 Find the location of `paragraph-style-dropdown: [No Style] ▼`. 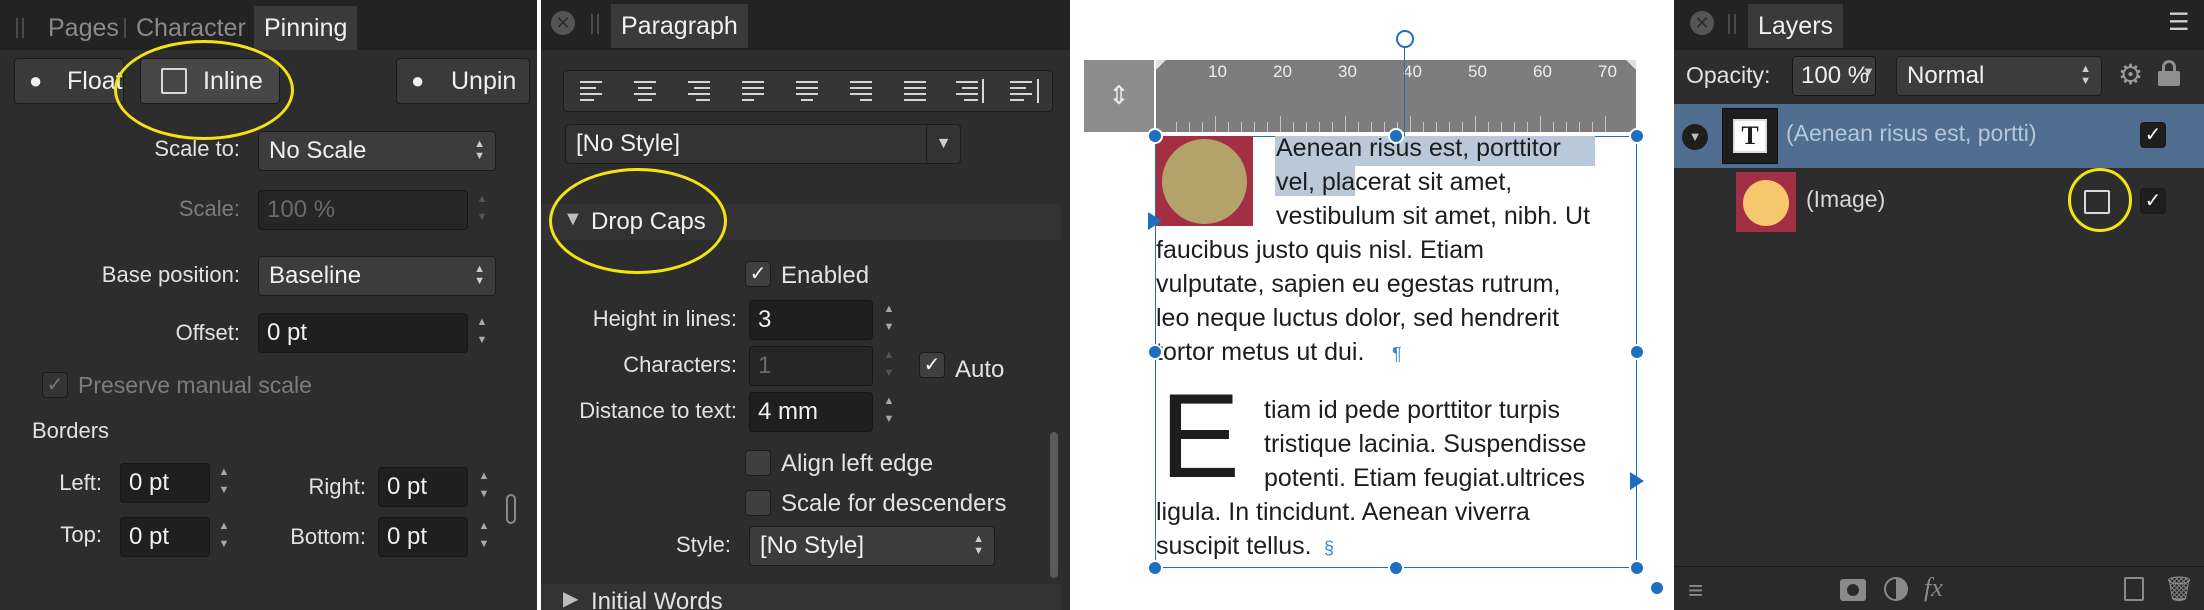

paragraph-style-dropdown: [No Style] ▼ is located at coordinates (763, 144).